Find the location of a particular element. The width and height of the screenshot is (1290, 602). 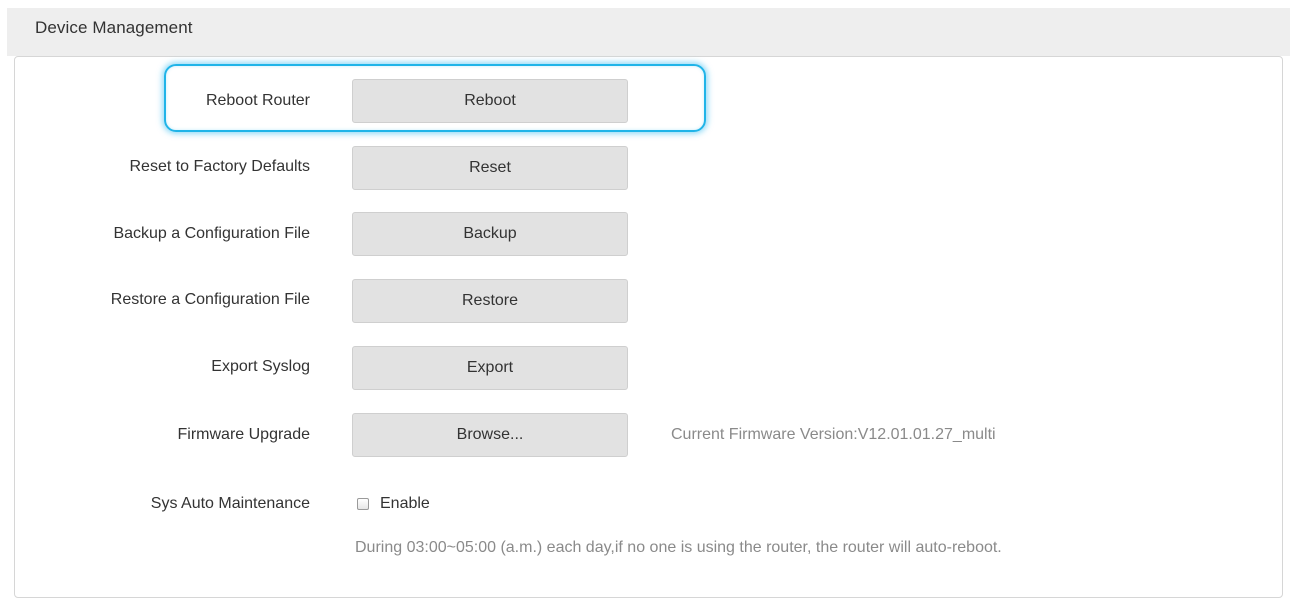

export-button: Export is located at coordinates (490, 368).